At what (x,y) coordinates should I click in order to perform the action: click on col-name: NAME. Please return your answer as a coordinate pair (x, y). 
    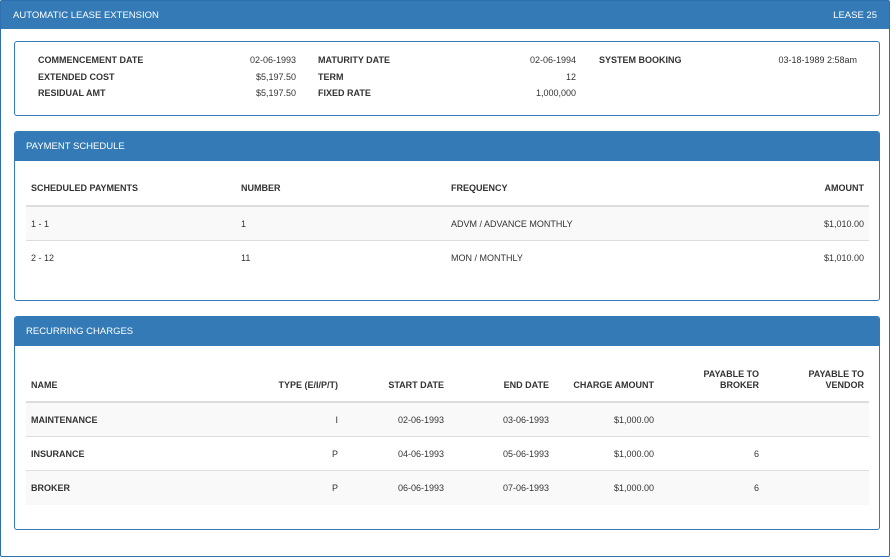
    Looking at the image, I should click on (44, 385).